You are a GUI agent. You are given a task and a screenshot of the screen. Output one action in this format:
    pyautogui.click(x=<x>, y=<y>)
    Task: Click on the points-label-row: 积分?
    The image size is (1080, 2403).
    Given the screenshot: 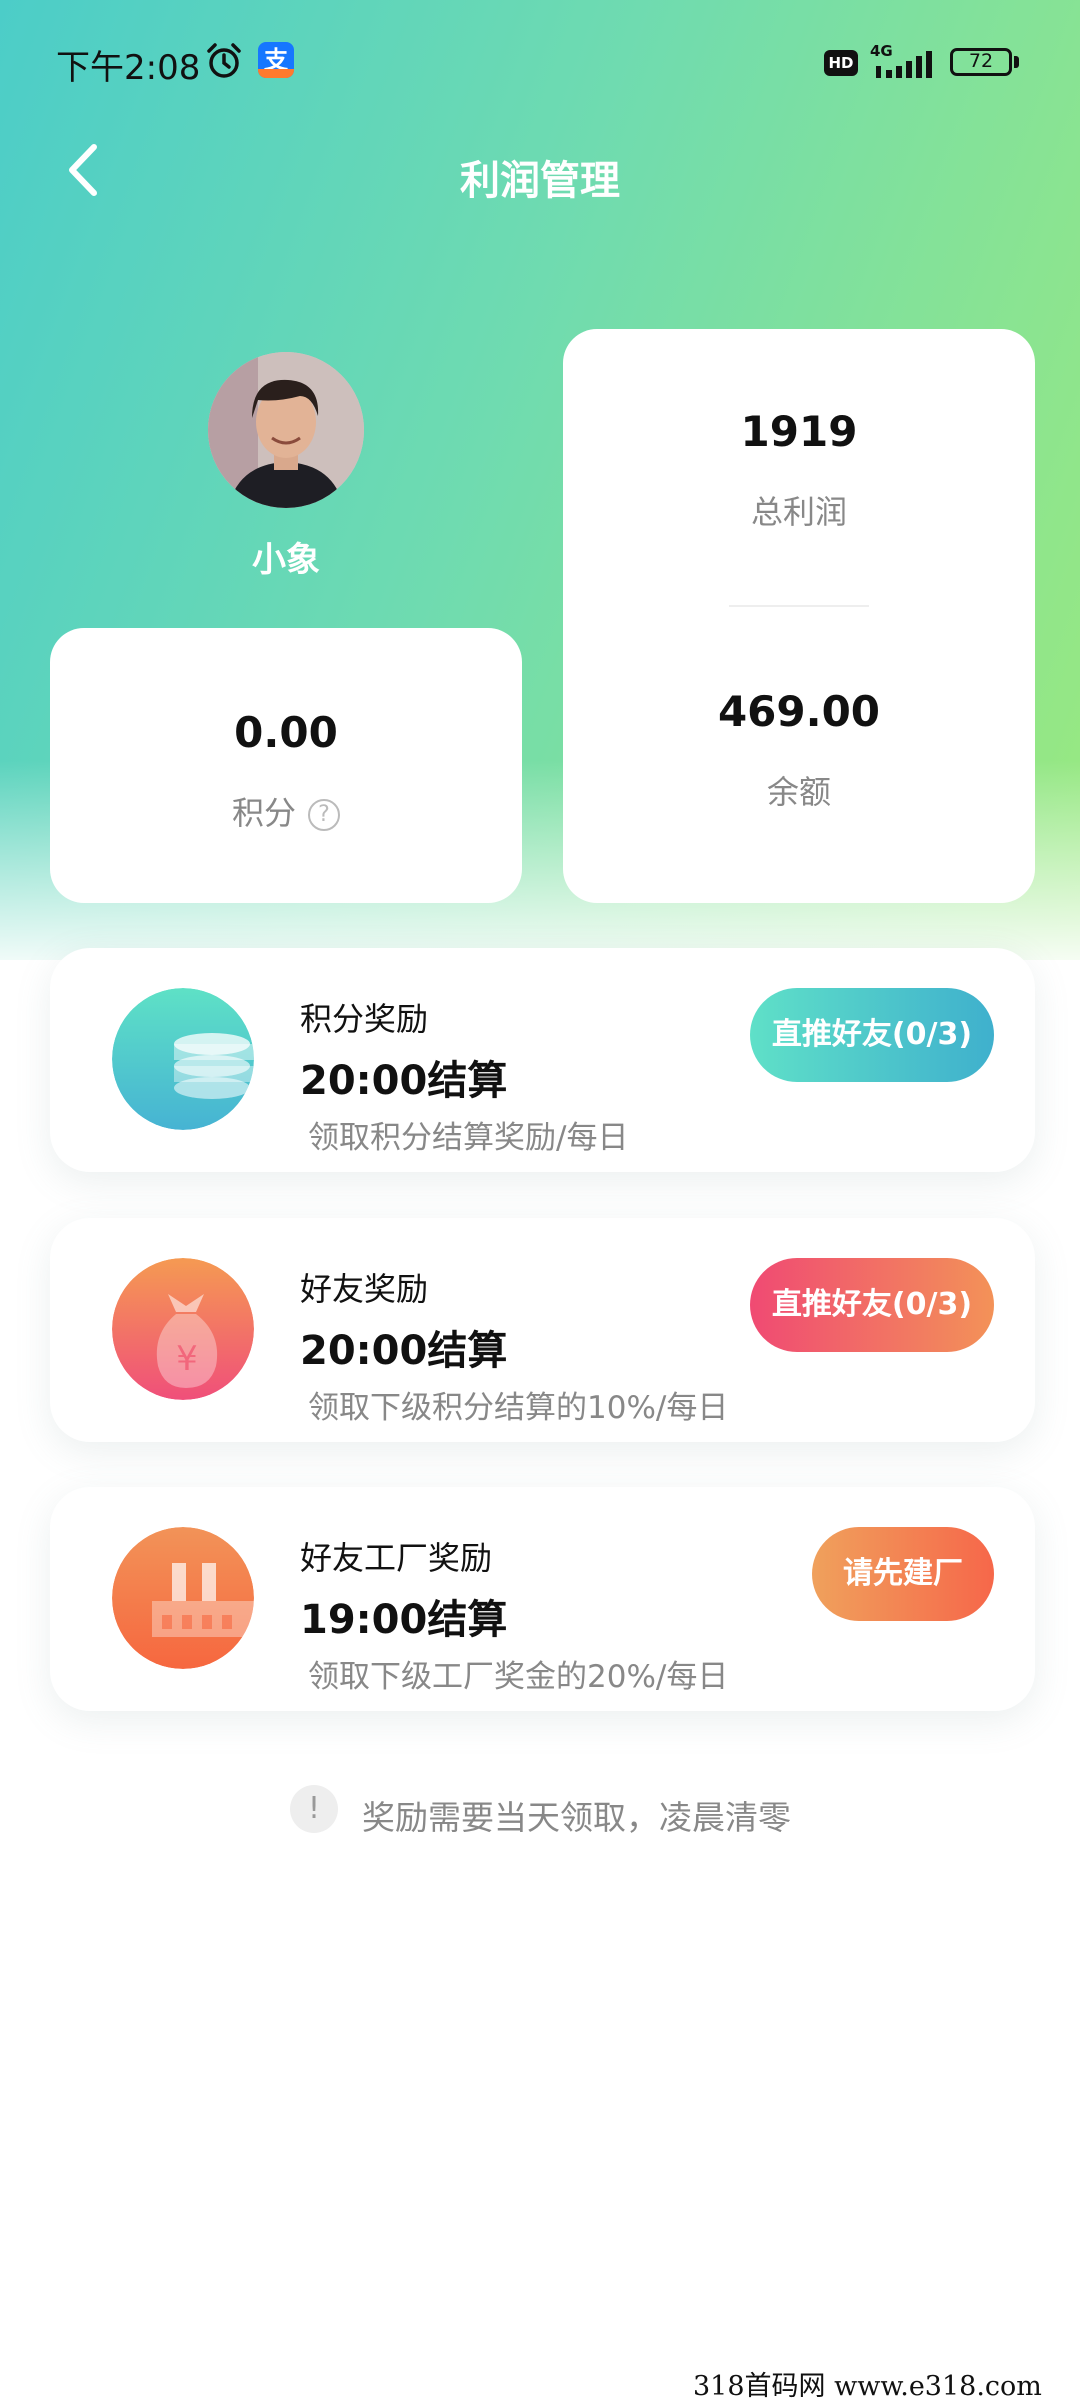 What is the action you would take?
    pyautogui.click(x=286, y=811)
    